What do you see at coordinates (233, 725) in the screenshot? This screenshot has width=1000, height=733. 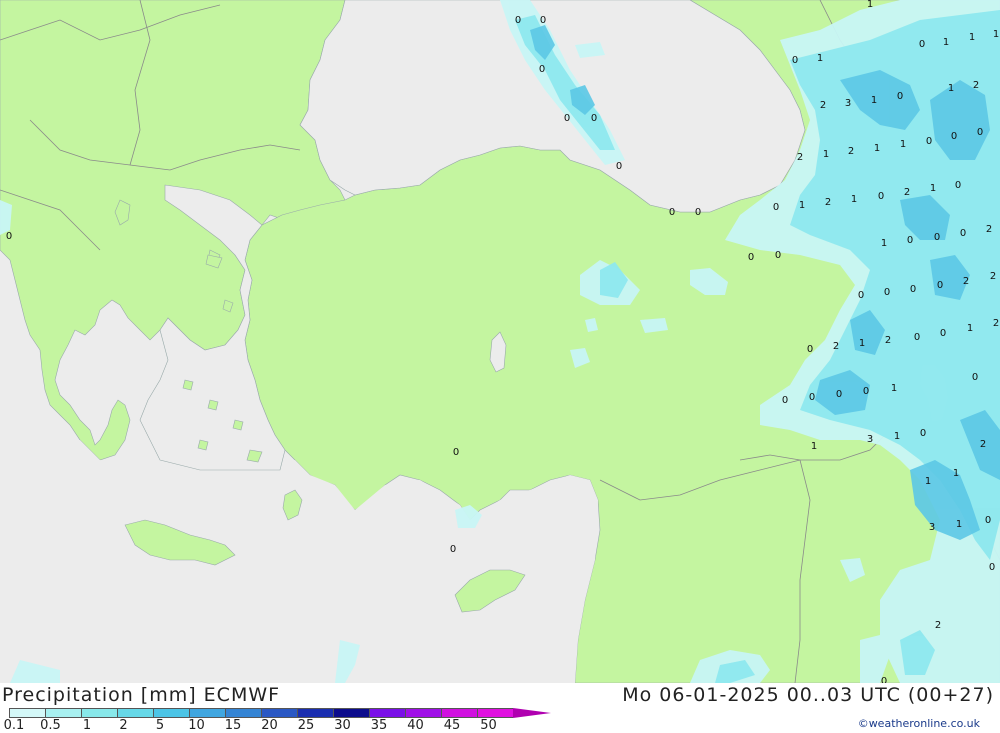 I see `scale-tick-label: 15` at bounding box center [233, 725].